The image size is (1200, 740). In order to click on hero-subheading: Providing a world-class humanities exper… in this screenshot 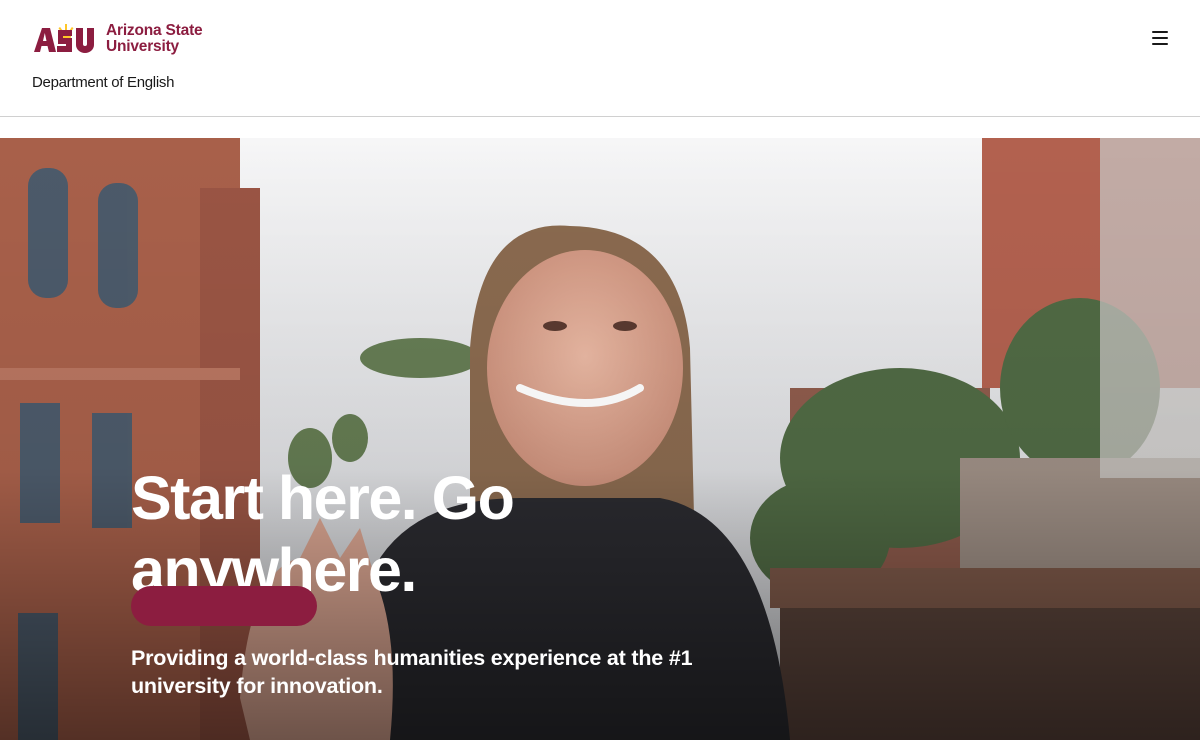, I will do `click(412, 672)`.